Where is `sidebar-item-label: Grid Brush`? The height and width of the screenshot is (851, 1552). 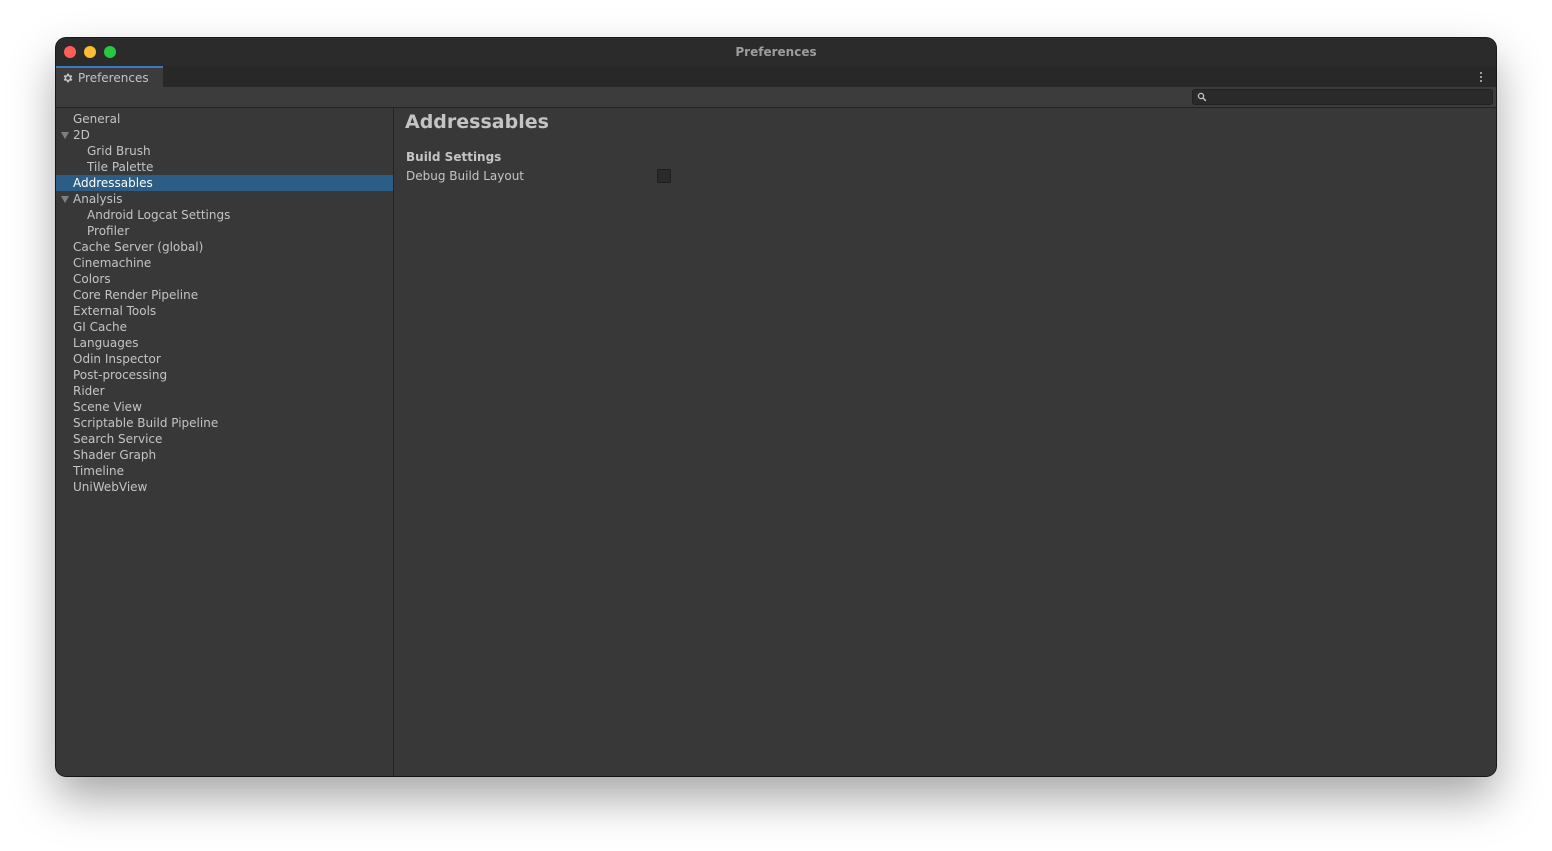 sidebar-item-label: Grid Brush is located at coordinates (119, 151).